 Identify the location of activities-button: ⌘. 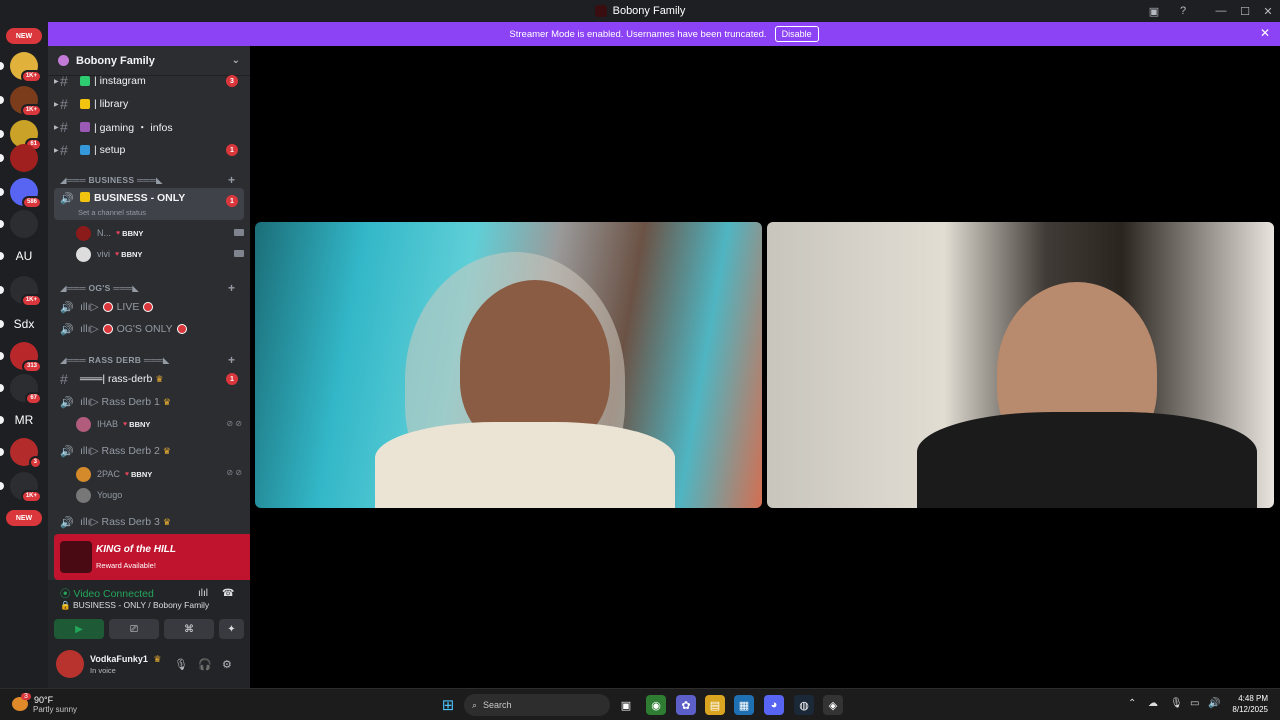
(189, 629).